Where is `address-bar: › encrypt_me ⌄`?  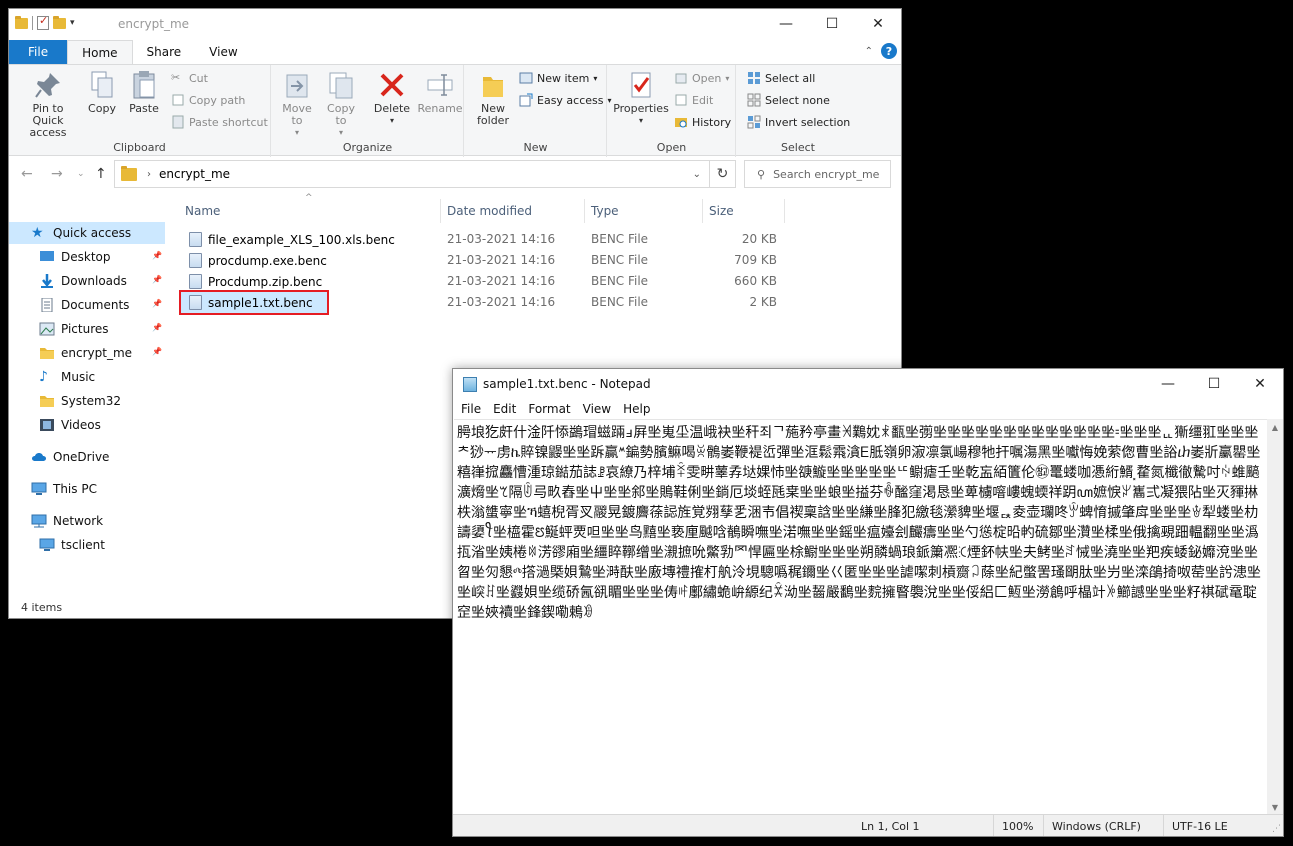 address-bar: › encrypt_me ⌄ is located at coordinates (412, 174).